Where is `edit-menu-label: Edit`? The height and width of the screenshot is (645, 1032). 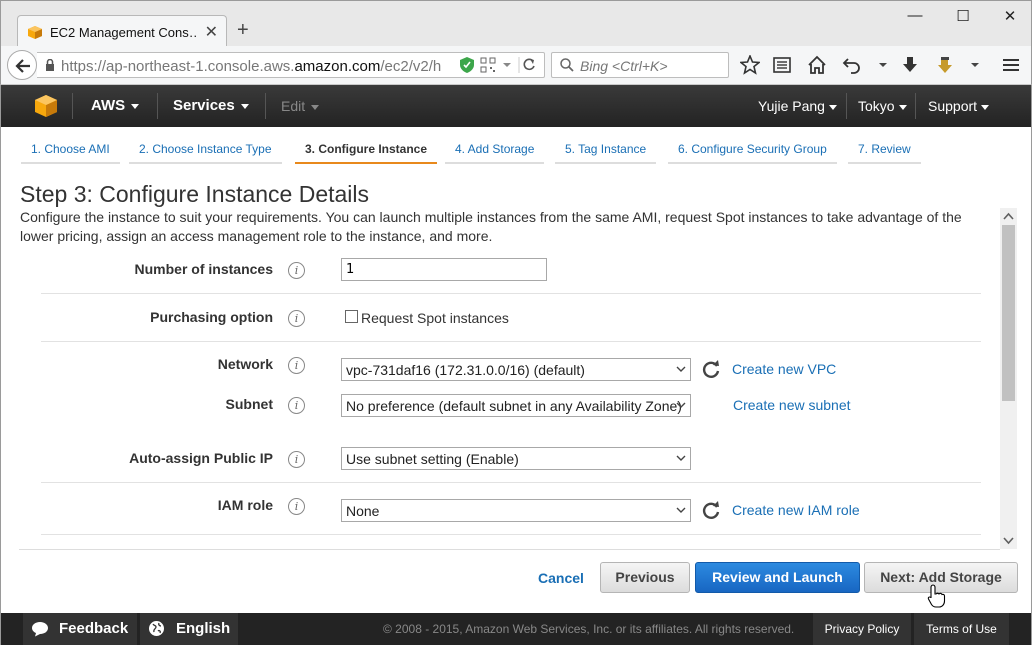
edit-menu-label: Edit is located at coordinates (293, 106).